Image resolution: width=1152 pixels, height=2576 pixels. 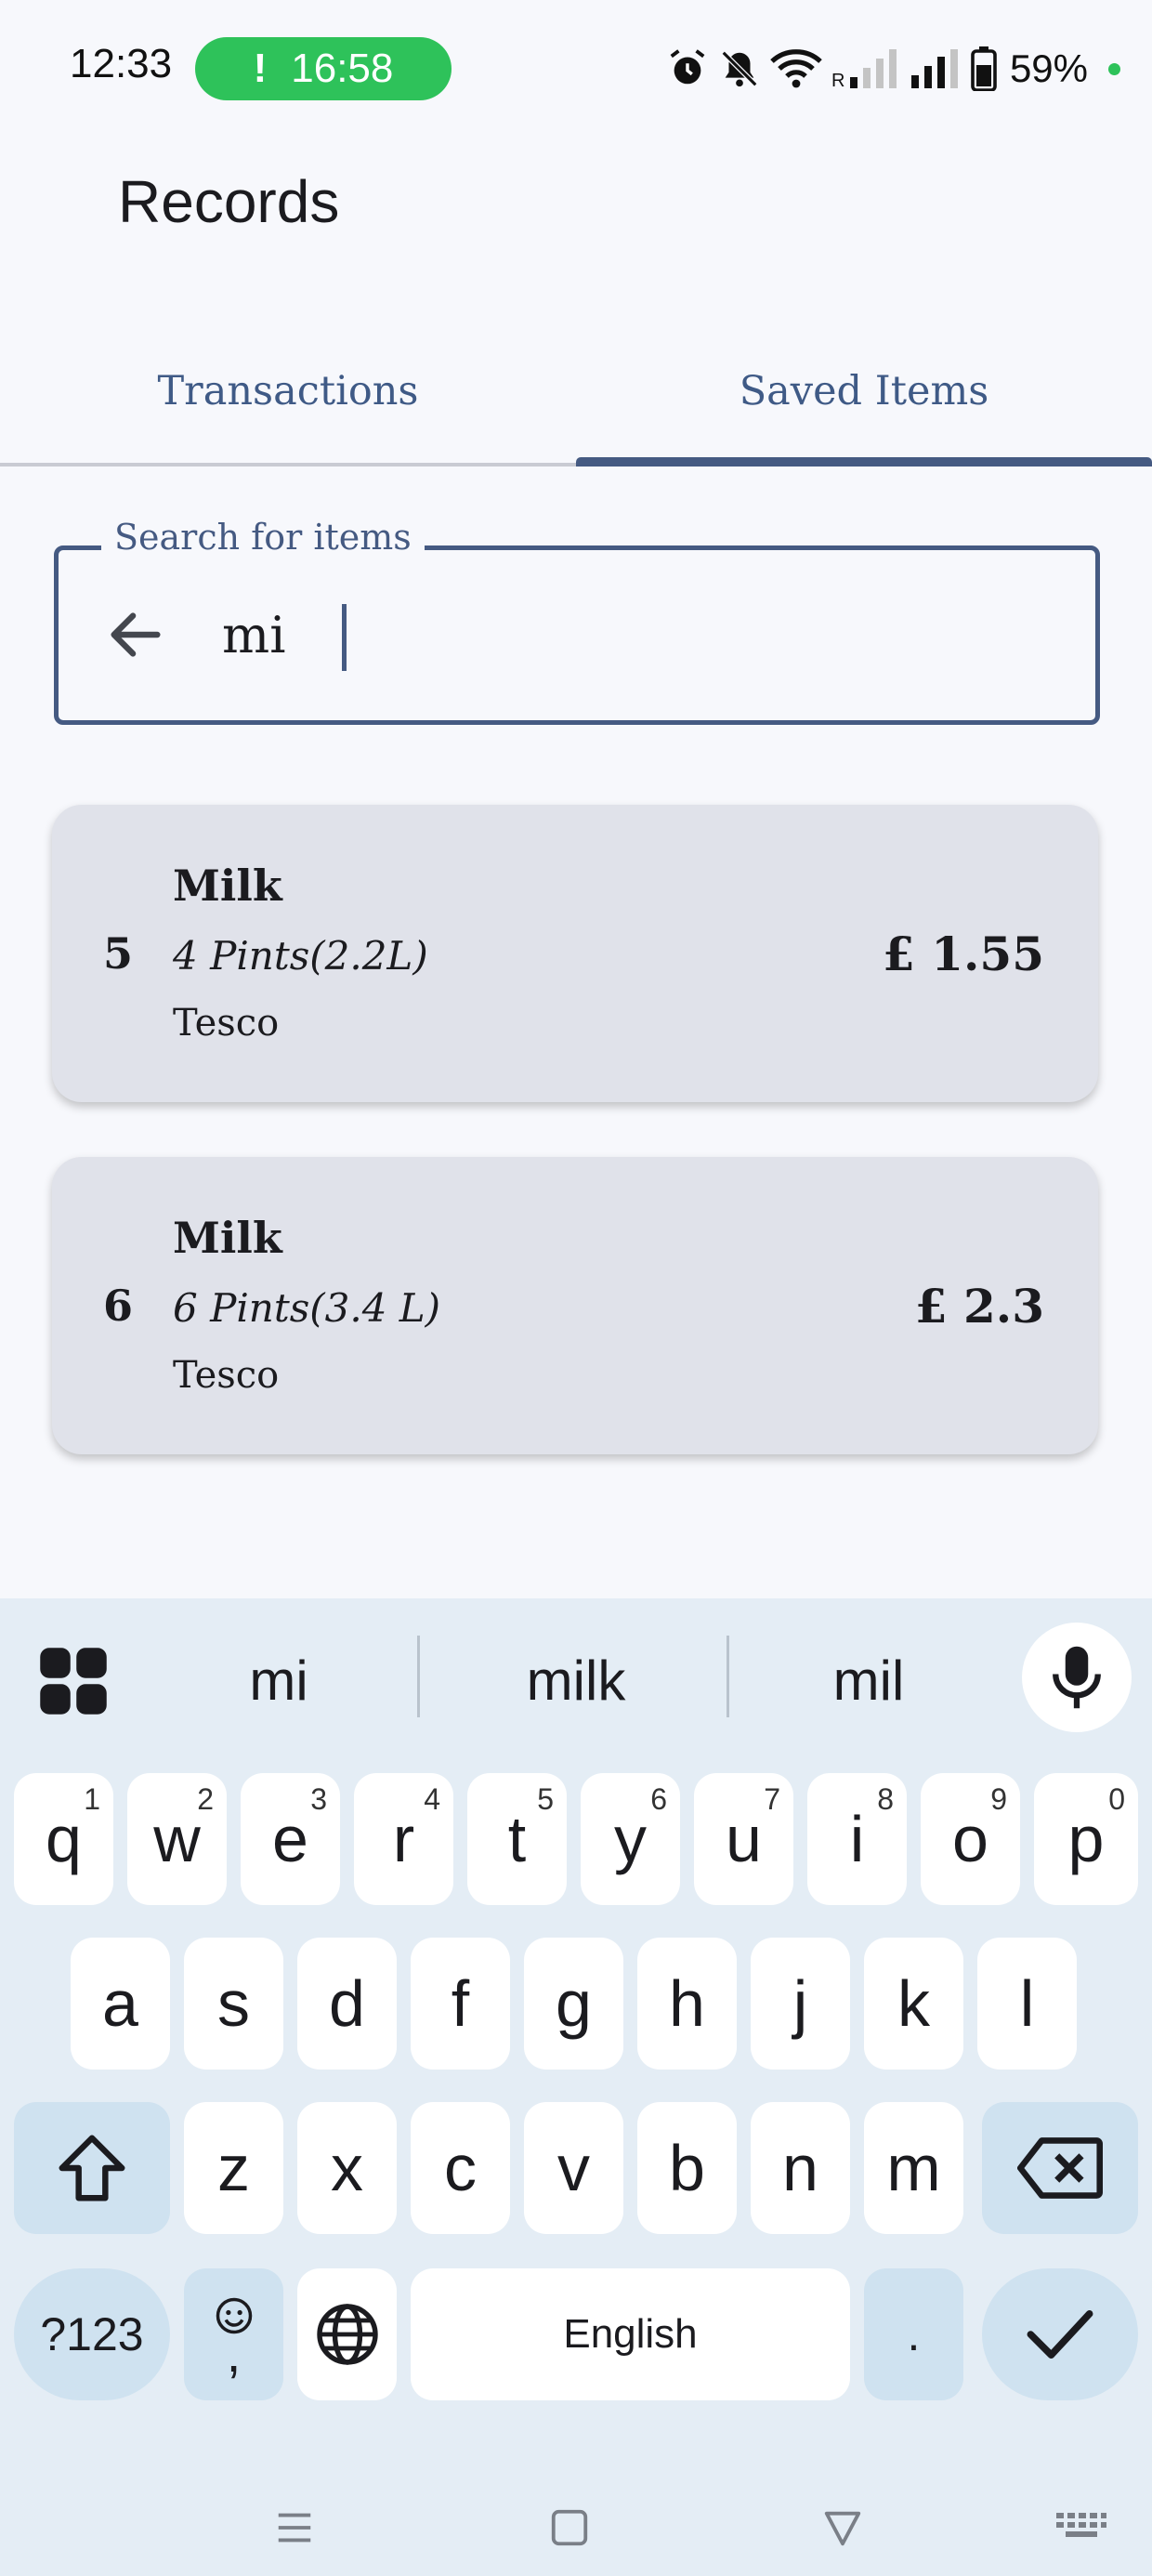 I want to click on shift-icon, so click(x=92, y=2168).